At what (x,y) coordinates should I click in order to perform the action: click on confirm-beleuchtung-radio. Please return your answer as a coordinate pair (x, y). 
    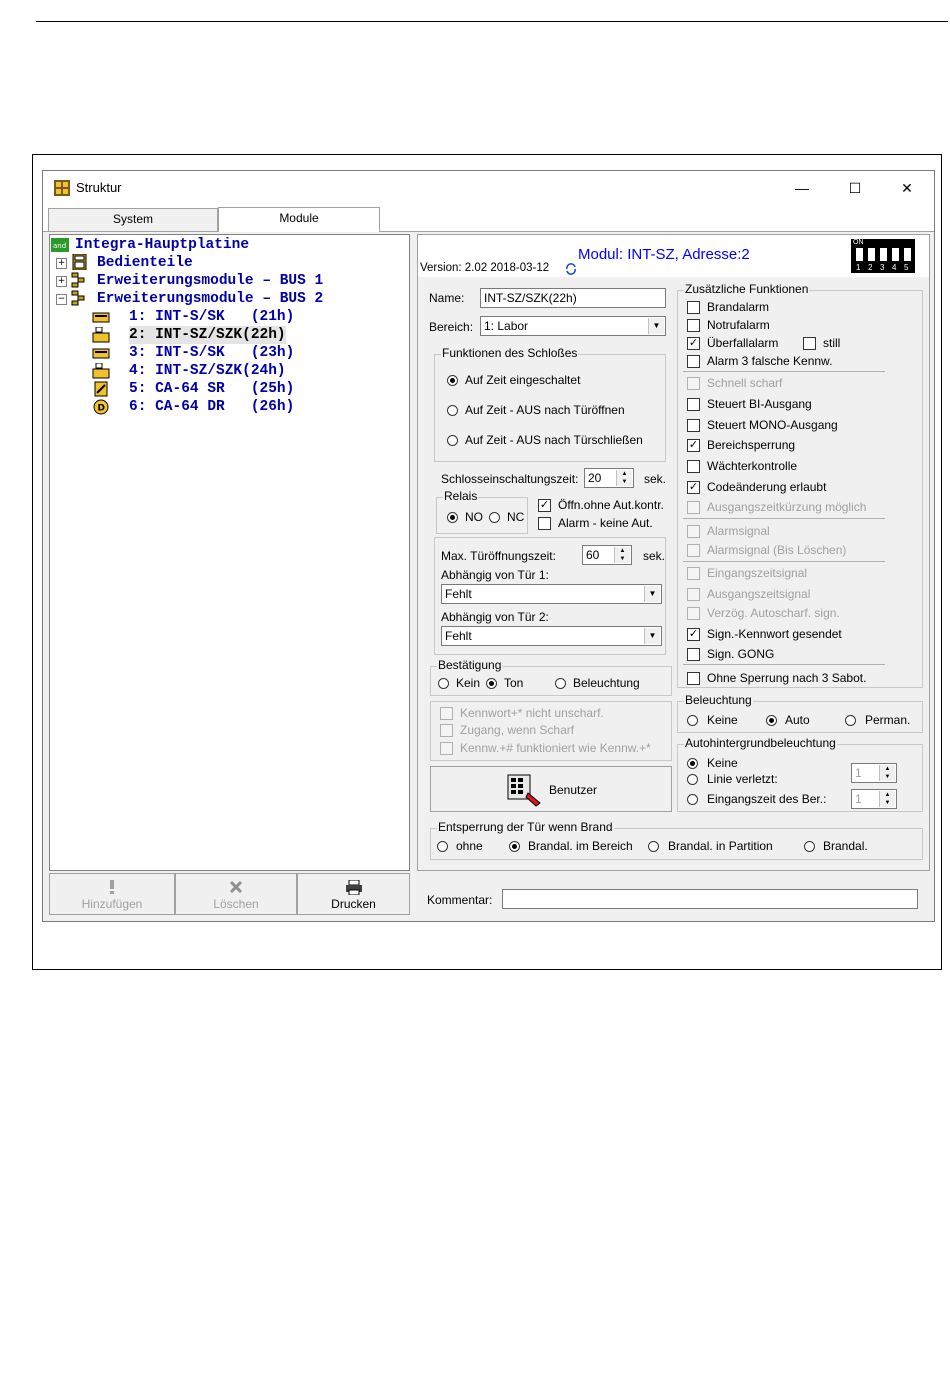
    Looking at the image, I should click on (560, 683).